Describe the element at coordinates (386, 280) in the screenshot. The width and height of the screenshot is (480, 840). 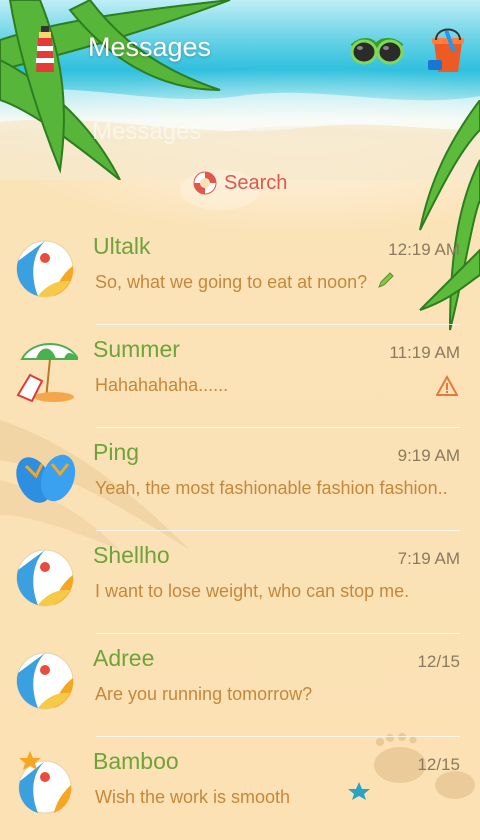
I see `draft-pencil-icon` at that location.